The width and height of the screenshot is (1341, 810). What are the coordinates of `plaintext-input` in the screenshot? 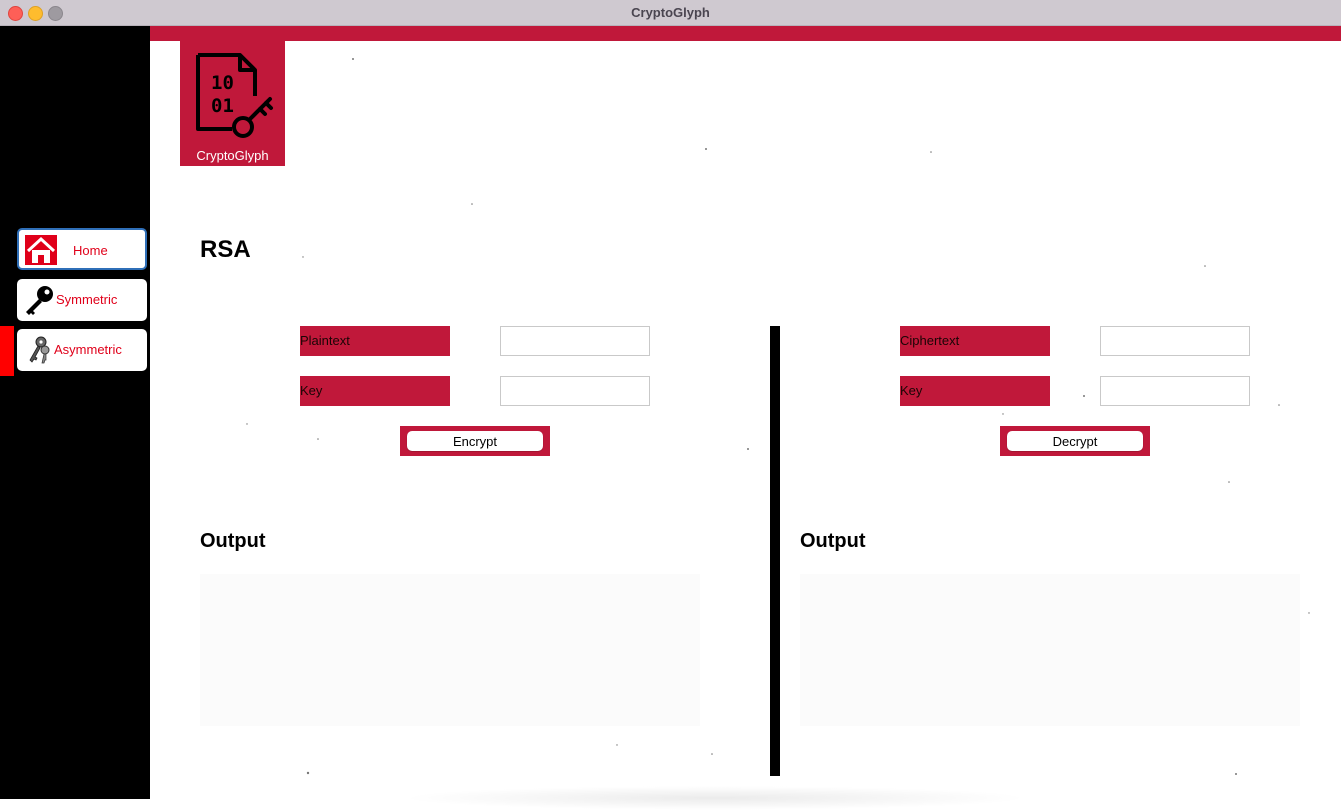 It's located at (575, 341).